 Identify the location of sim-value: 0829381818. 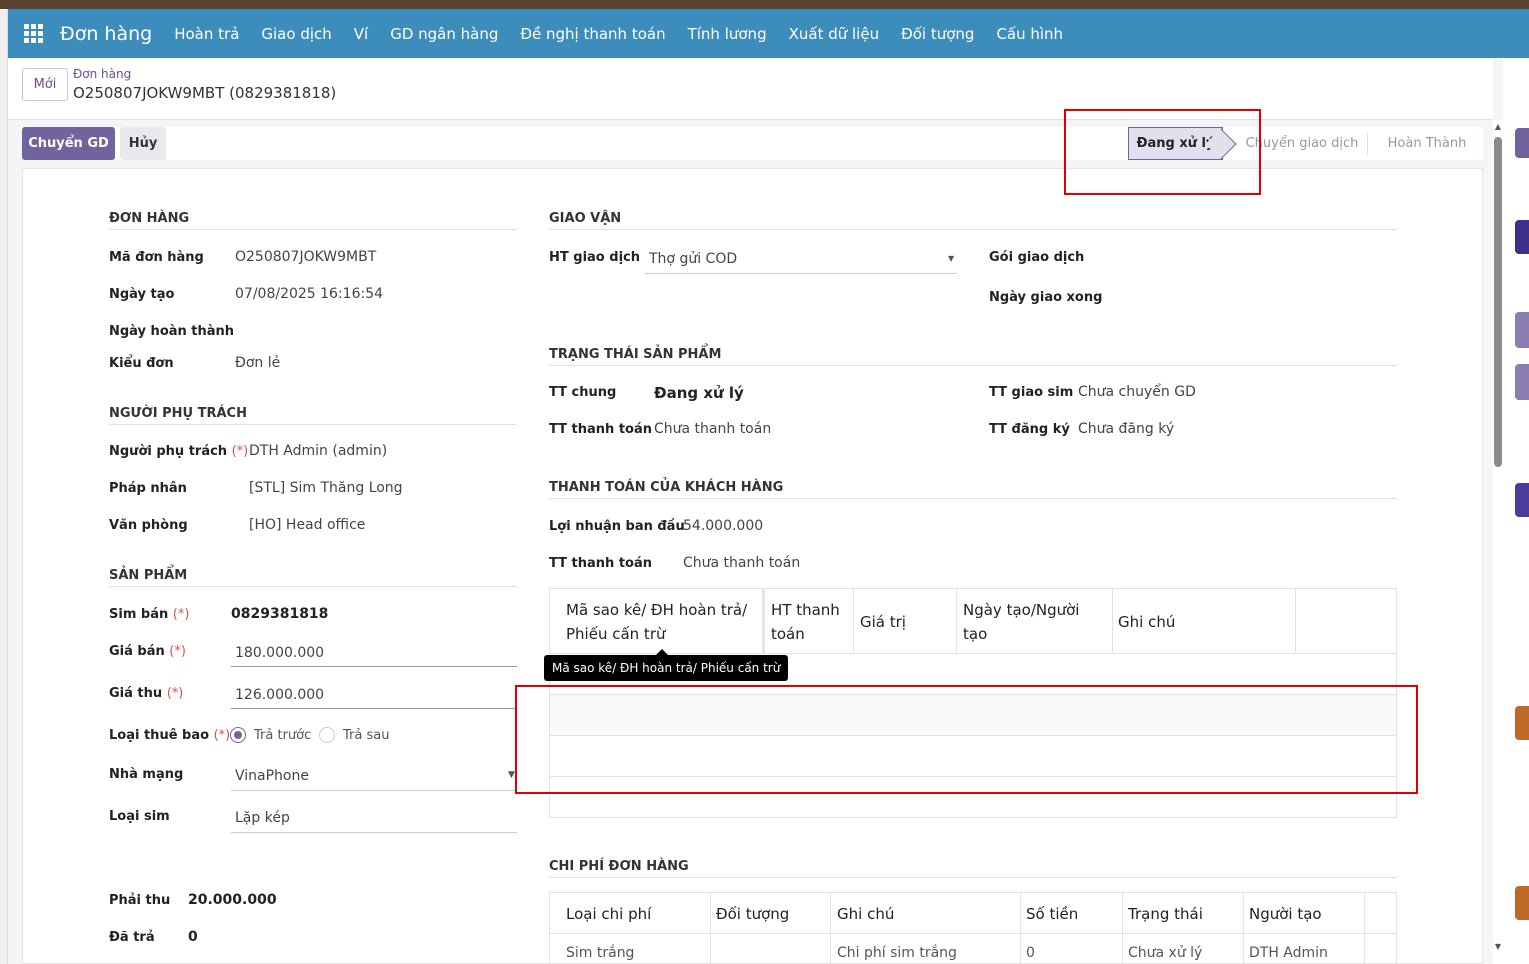
(279, 614).